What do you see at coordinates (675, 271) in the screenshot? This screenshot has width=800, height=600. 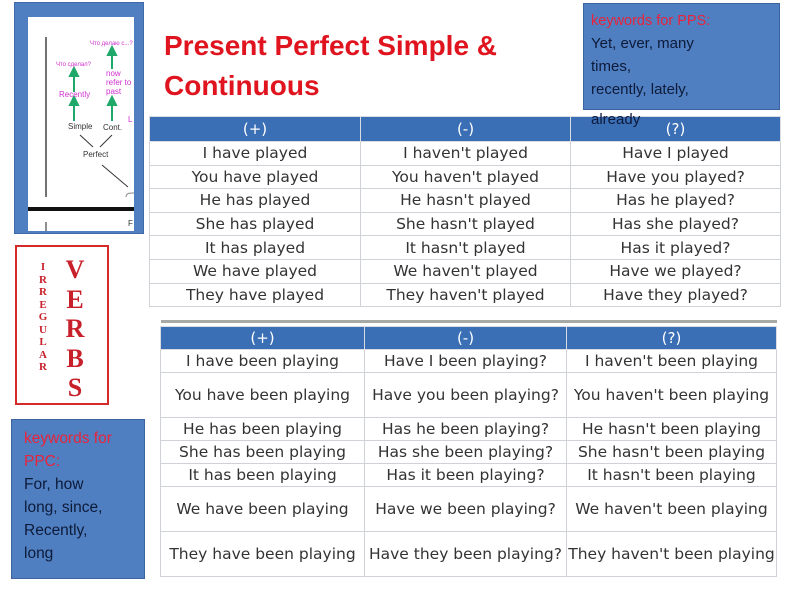 I see `cell: Have we played?` at bounding box center [675, 271].